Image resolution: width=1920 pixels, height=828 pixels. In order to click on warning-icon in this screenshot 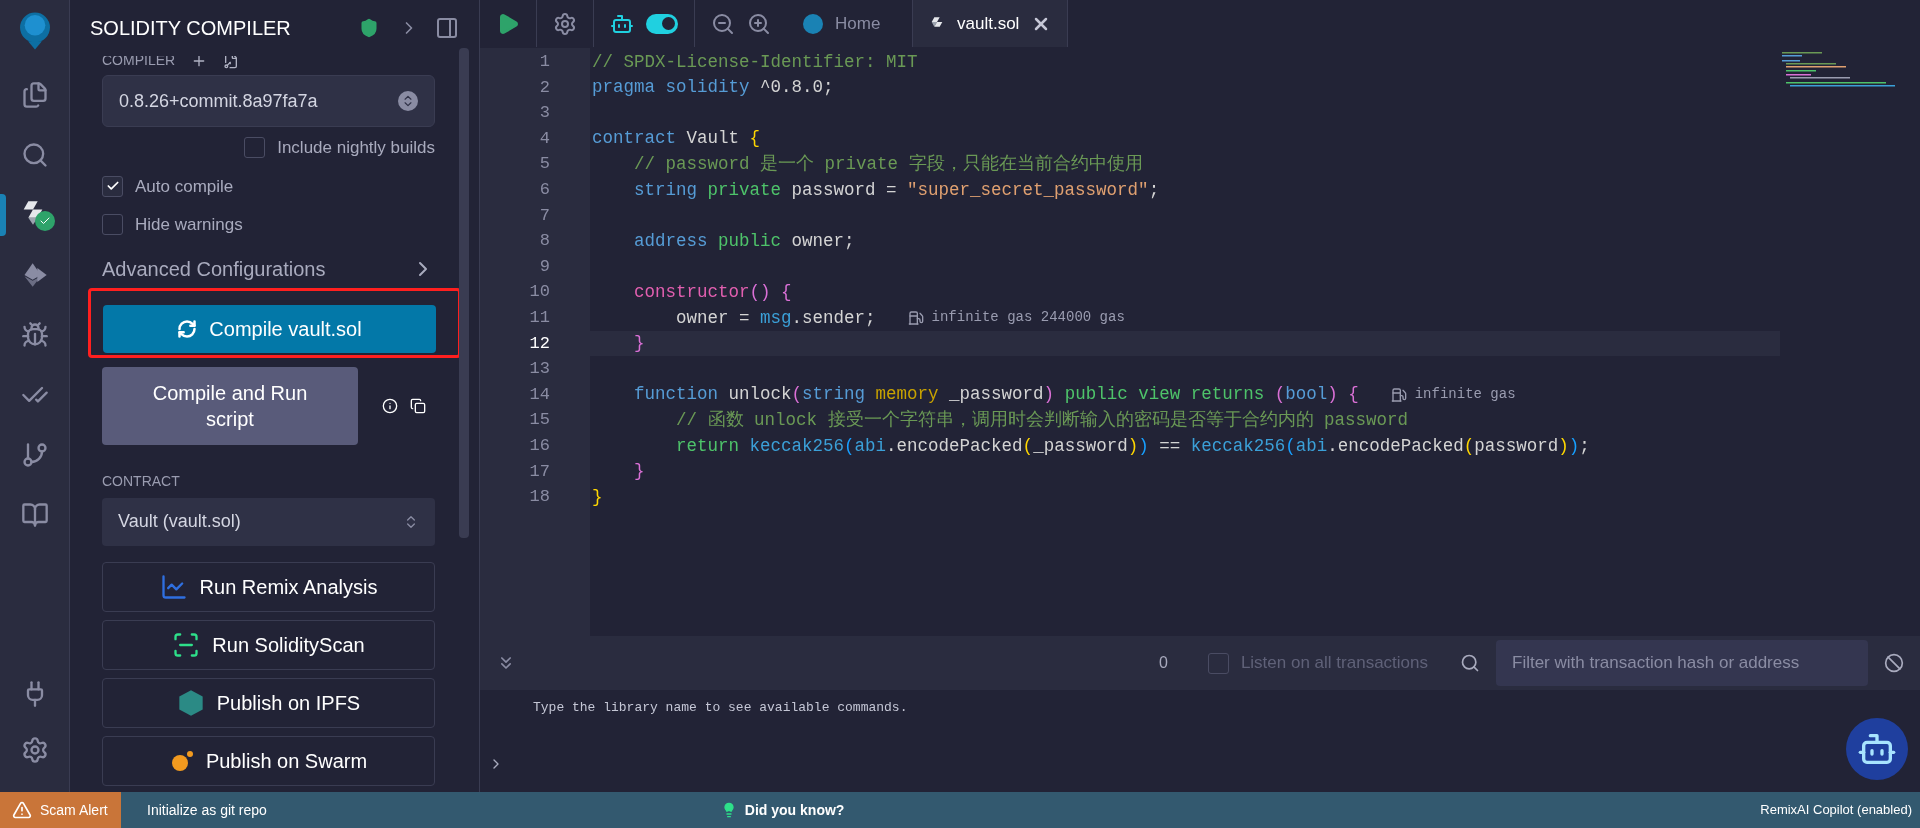, I will do `click(22, 810)`.